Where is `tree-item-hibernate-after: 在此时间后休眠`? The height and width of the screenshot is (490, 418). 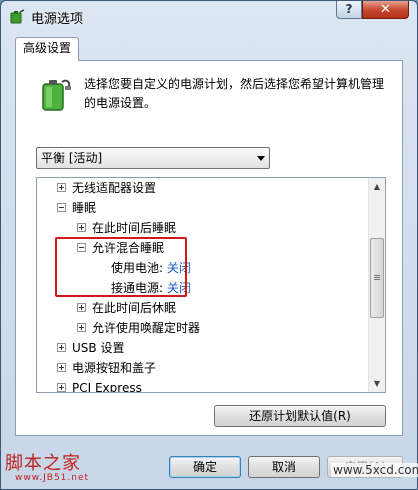 tree-item-hibernate-after: 在此时间后休眠 is located at coordinates (126, 308).